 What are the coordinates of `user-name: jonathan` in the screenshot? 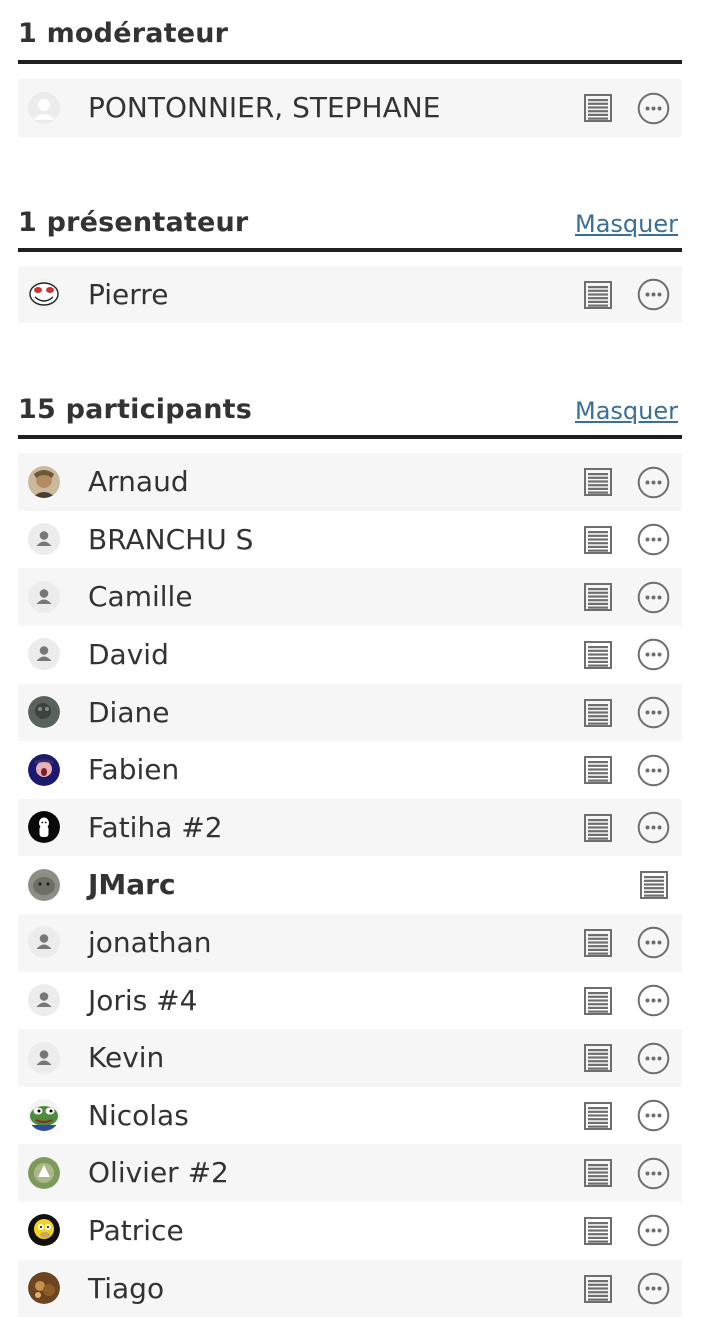 It's located at (149, 943).